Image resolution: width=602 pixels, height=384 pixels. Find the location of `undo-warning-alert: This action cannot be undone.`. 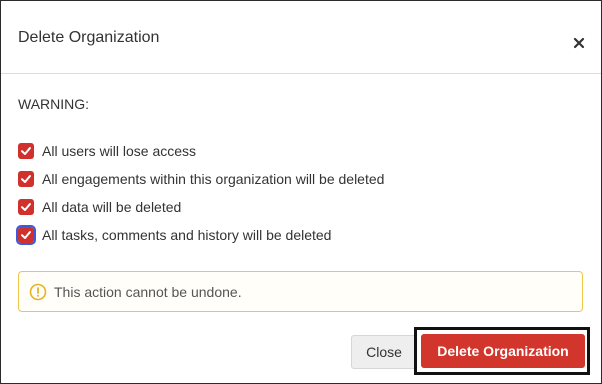

undo-warning-alert: This action cannot be undone. is located at coordinates (300, 291).